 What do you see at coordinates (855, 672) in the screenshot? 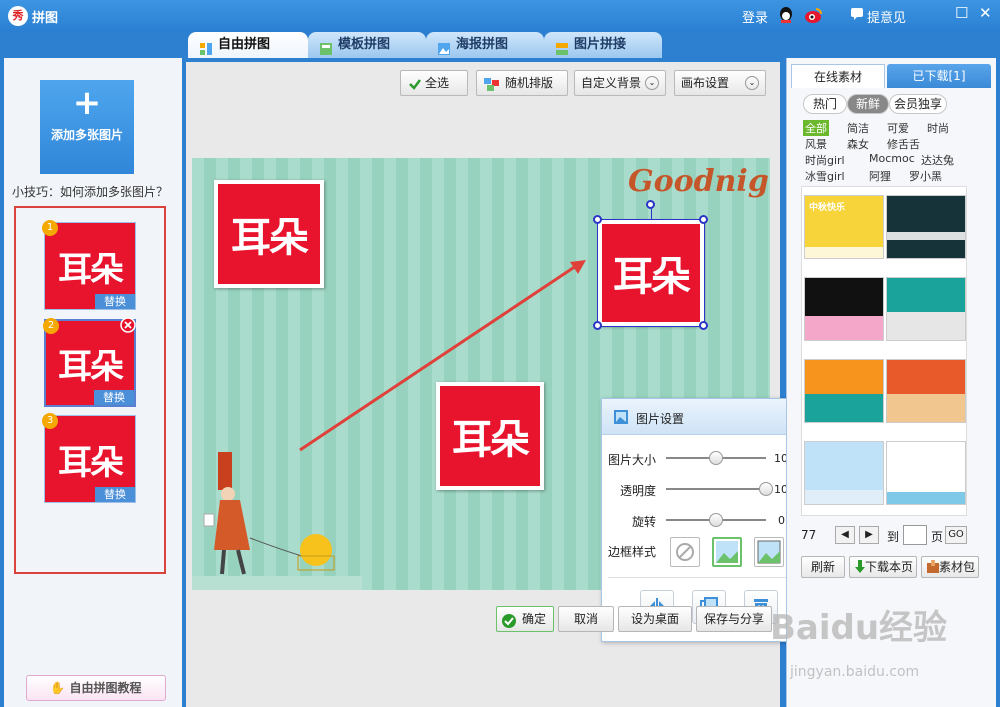
I see `watermark-url: jingyan.baidu.com` at bounding box center [855, 672].